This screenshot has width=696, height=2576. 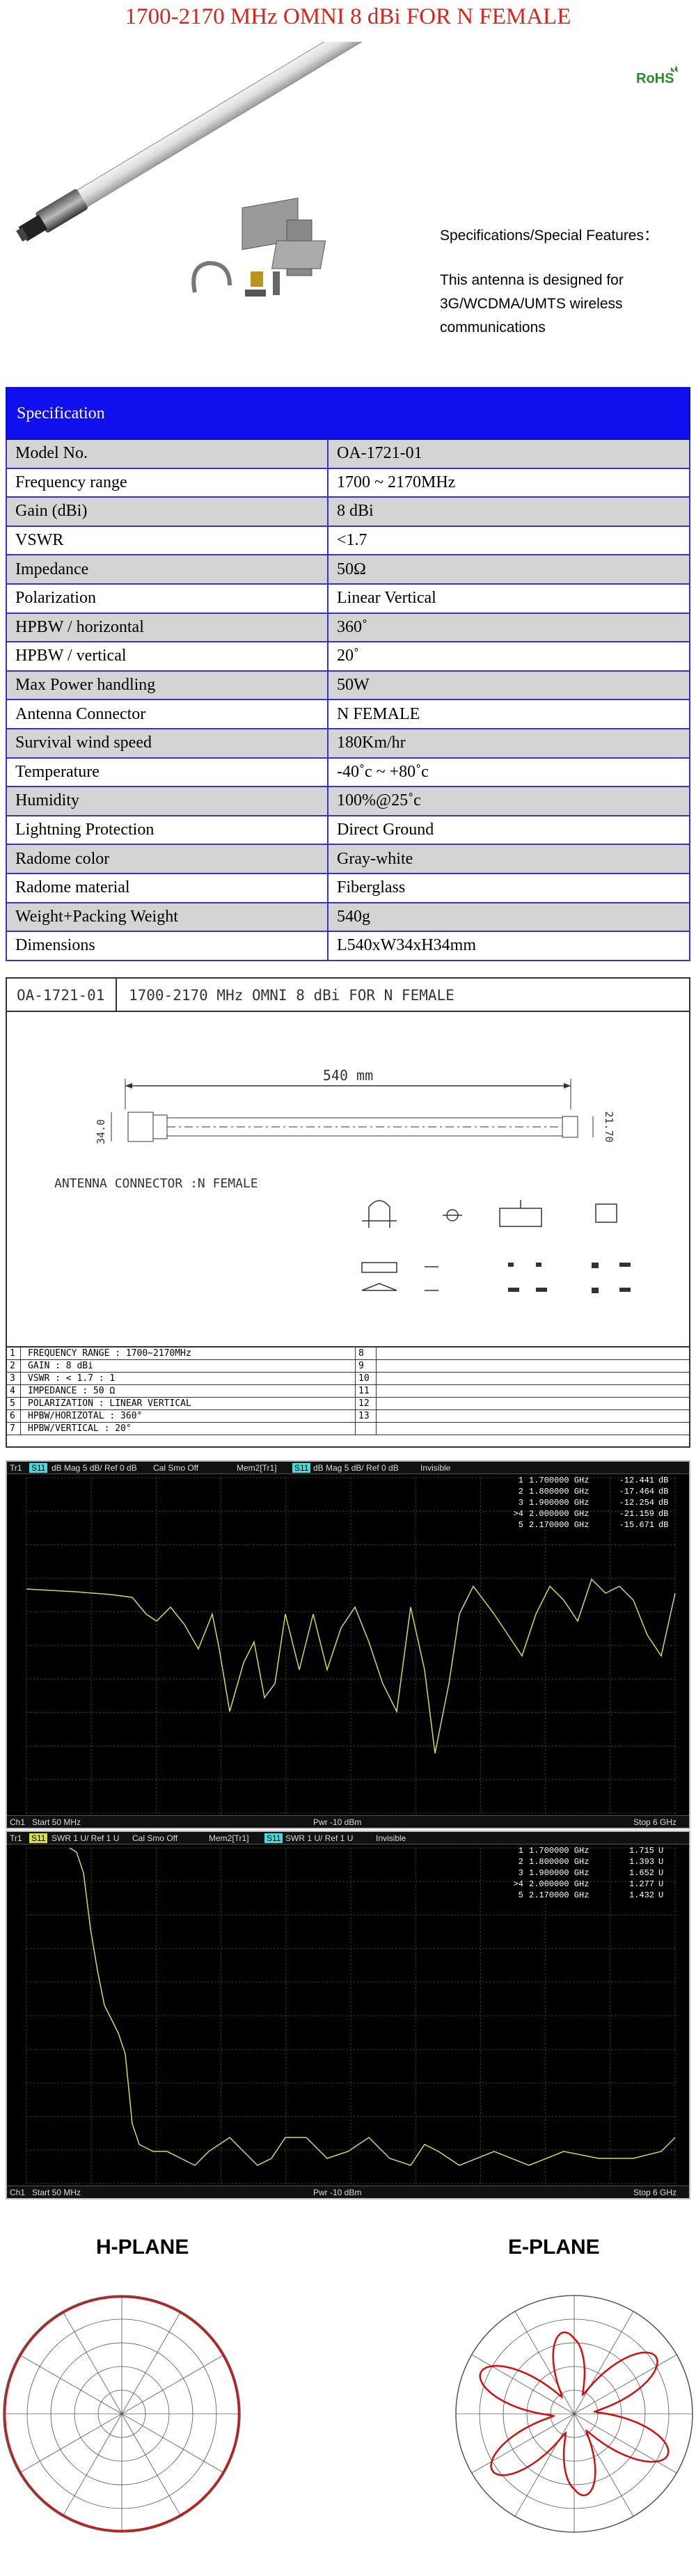 What do you see at coordinates (16, 1468) in the screenshot?
I see `vna1-trace: Tr1` at bounding box center [16, 1468].